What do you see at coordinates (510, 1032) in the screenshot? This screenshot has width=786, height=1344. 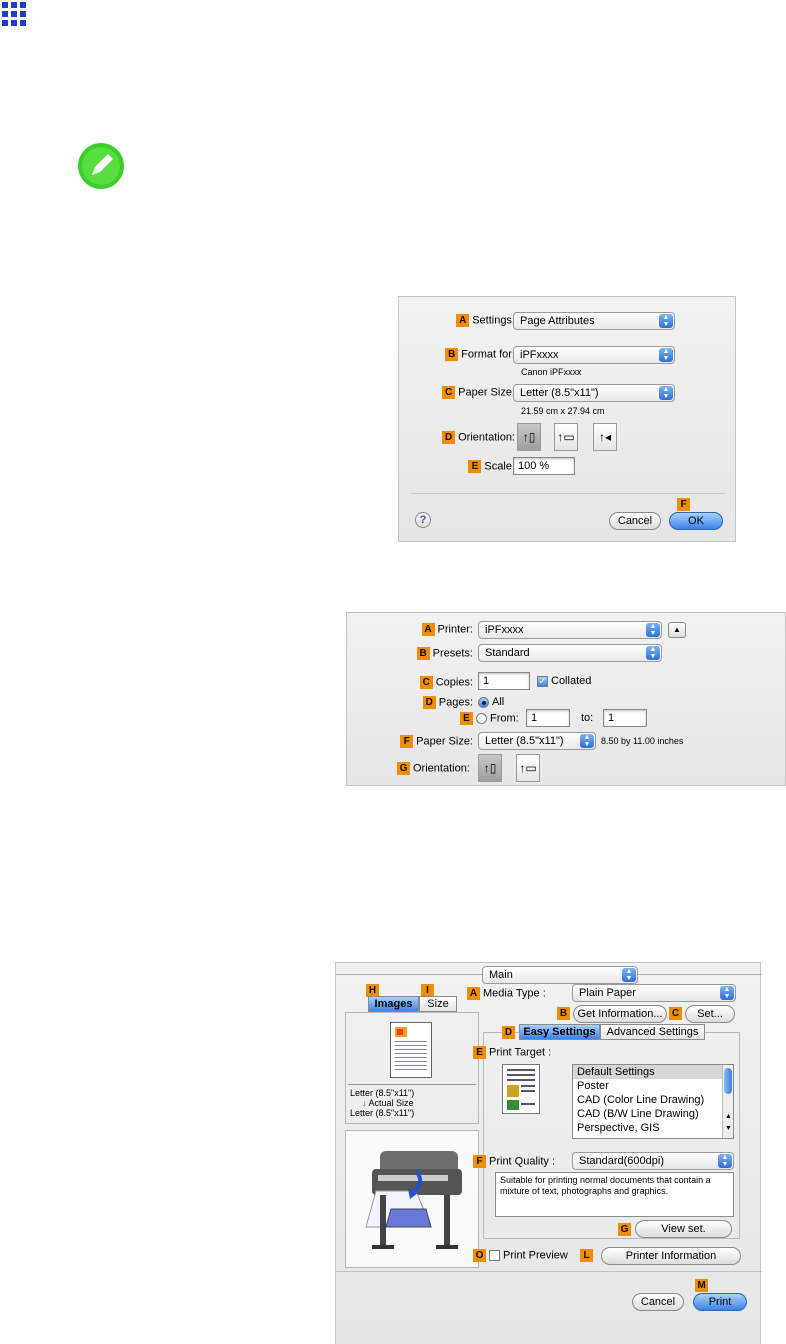 I see `easy-tab-marker: D` at bounding box center [510, 1032].